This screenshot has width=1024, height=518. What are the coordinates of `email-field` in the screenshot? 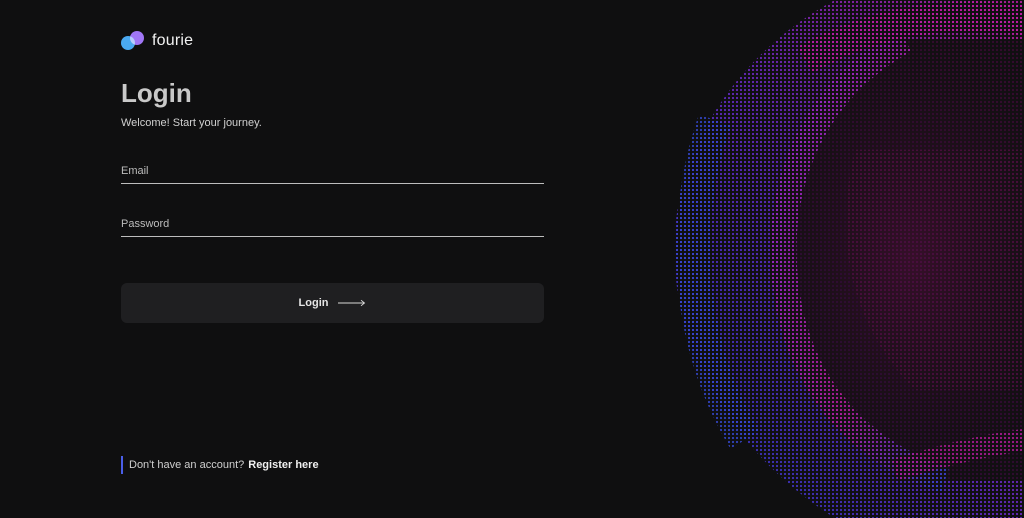 It's located at (332, 171).